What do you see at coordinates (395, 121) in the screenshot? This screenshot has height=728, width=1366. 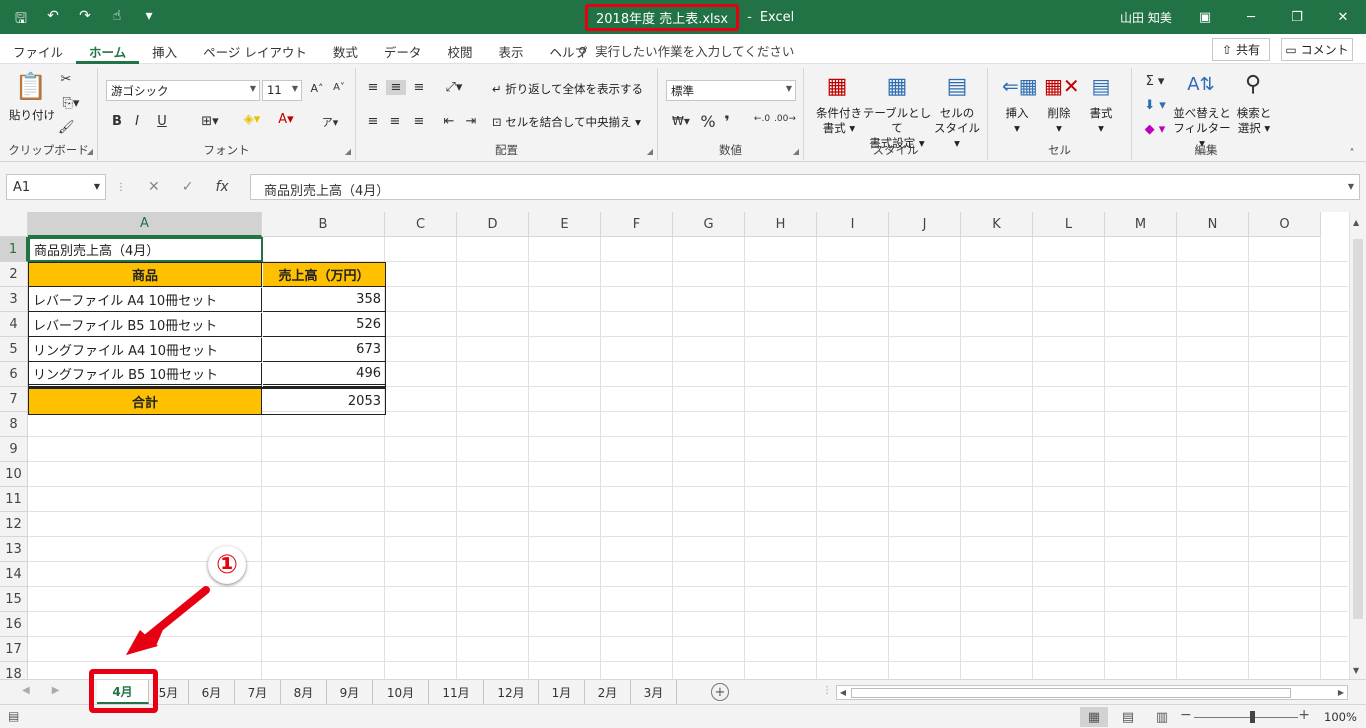 I see `align-center-icon: ≡` at bounding box center [395, 121].